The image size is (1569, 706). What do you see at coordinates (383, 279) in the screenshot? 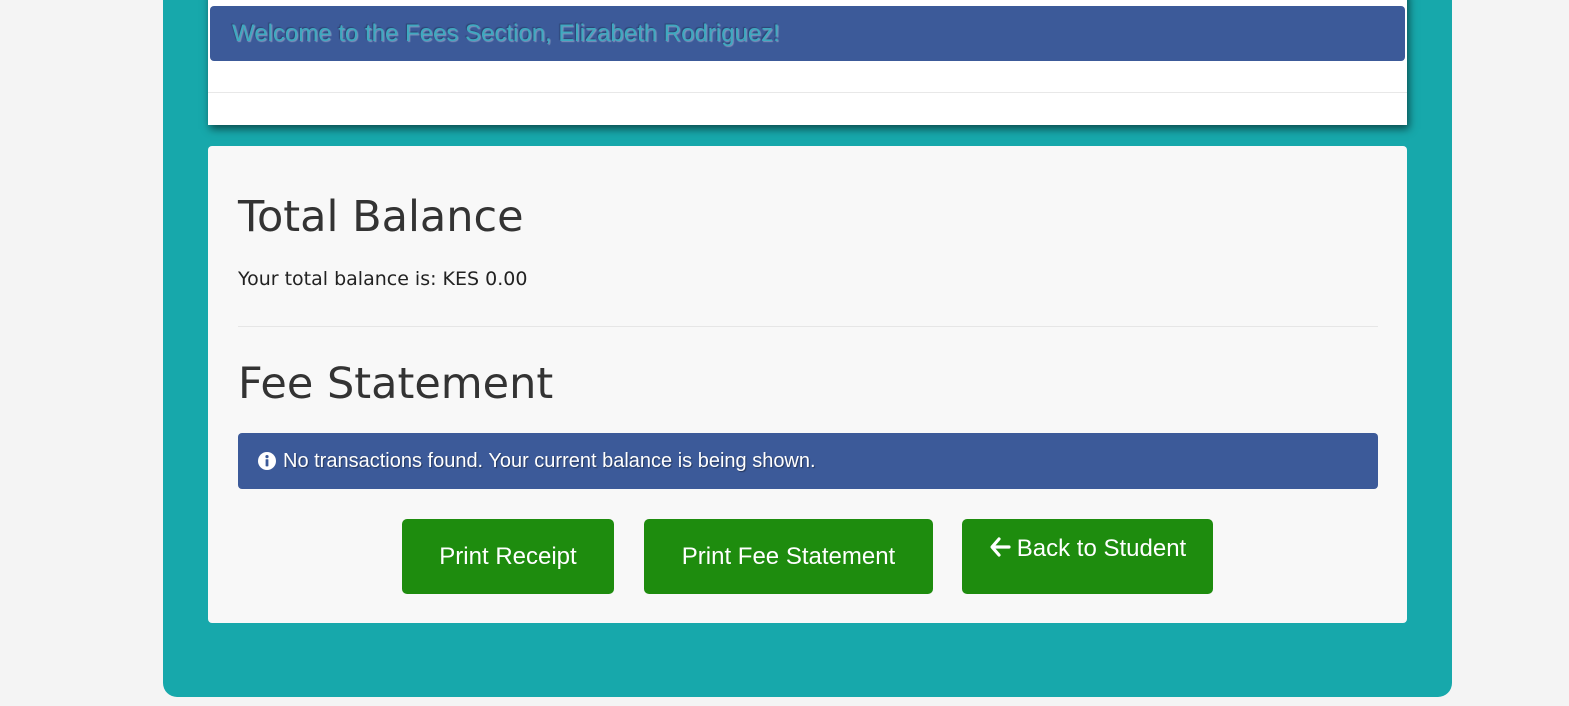
I see `total-balance-text: Your total balance is: KES 0.00` at bounding box center [383, 279].